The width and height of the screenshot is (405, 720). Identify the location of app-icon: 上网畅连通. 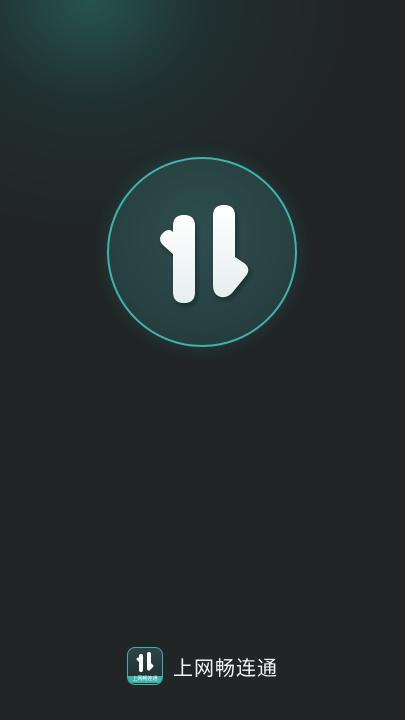
(145, 666).